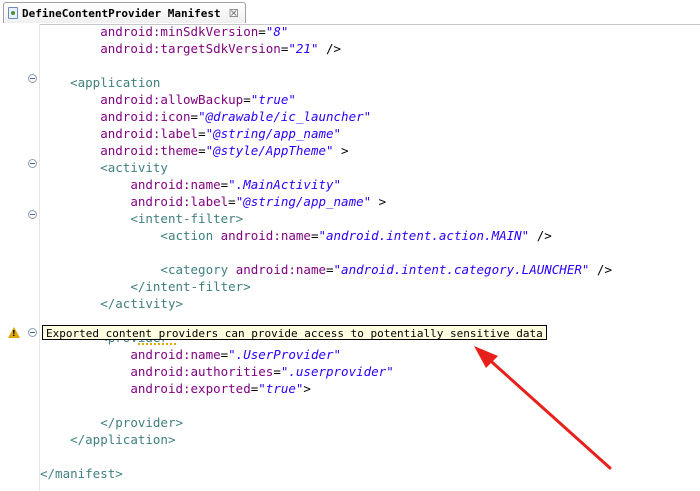  Describe the element at coordinates (194, 150) in the screenshot. I see `code-line: android:theme="@style/AppTheme" >` at that location.